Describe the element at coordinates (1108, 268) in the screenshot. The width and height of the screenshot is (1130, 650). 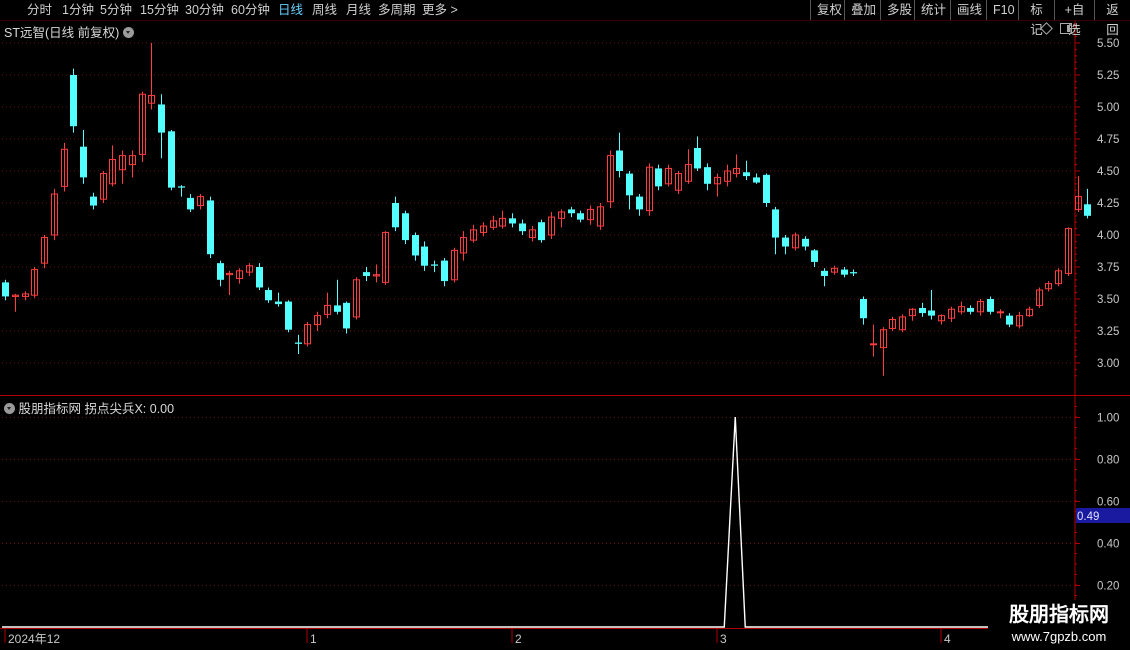
I see `price-tick-label: 3.75` at that location.